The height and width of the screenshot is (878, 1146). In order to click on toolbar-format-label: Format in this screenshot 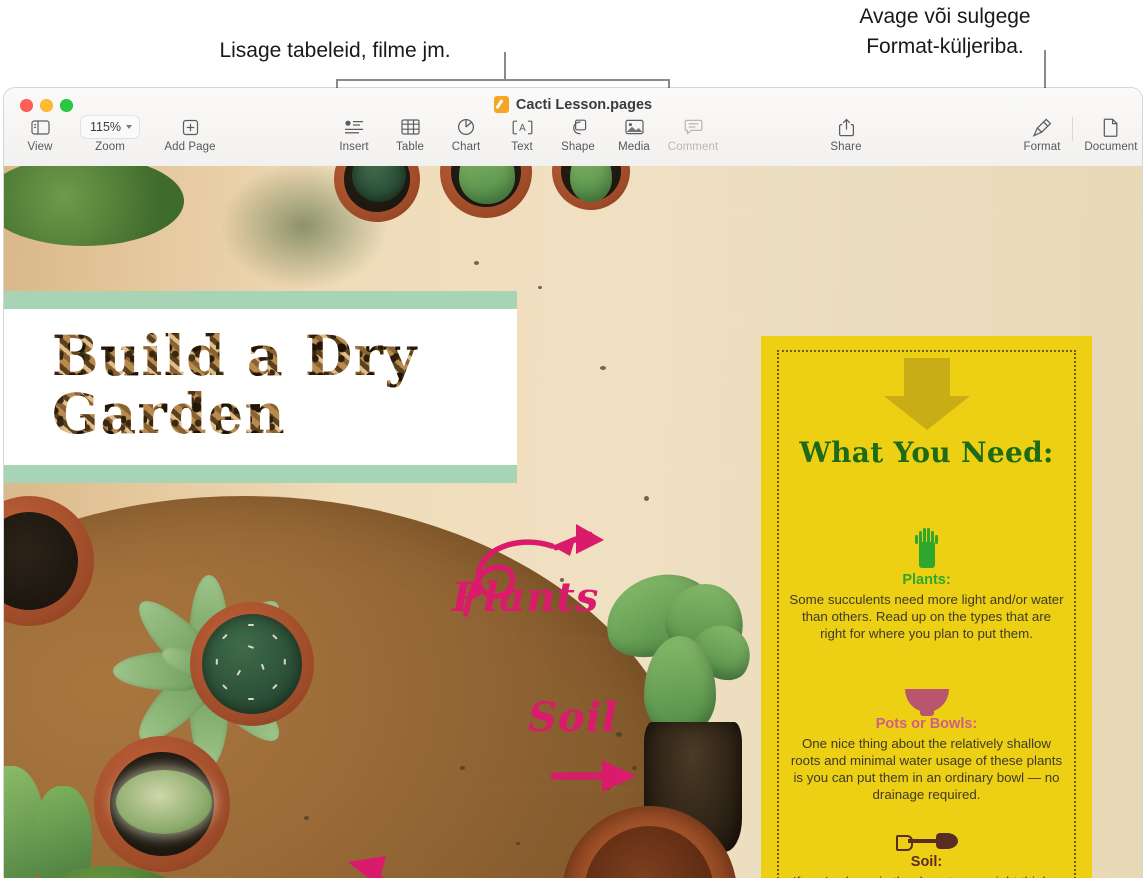, I will do `click(1042, 147)`.